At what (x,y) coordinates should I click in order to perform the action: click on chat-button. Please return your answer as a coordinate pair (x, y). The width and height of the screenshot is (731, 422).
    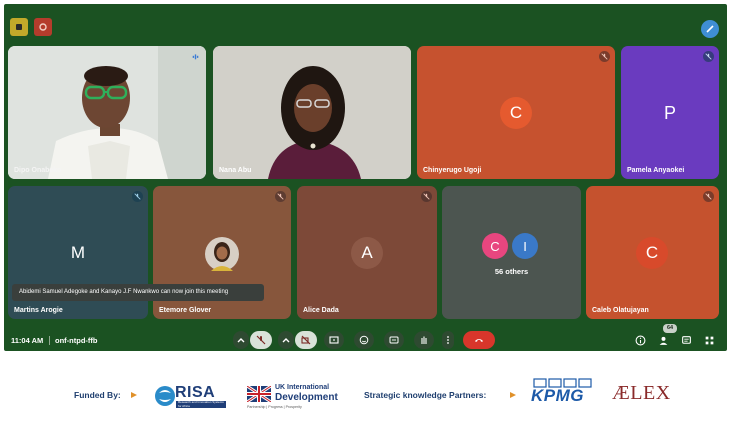
    Looking at the image, I should click on (686, 340).